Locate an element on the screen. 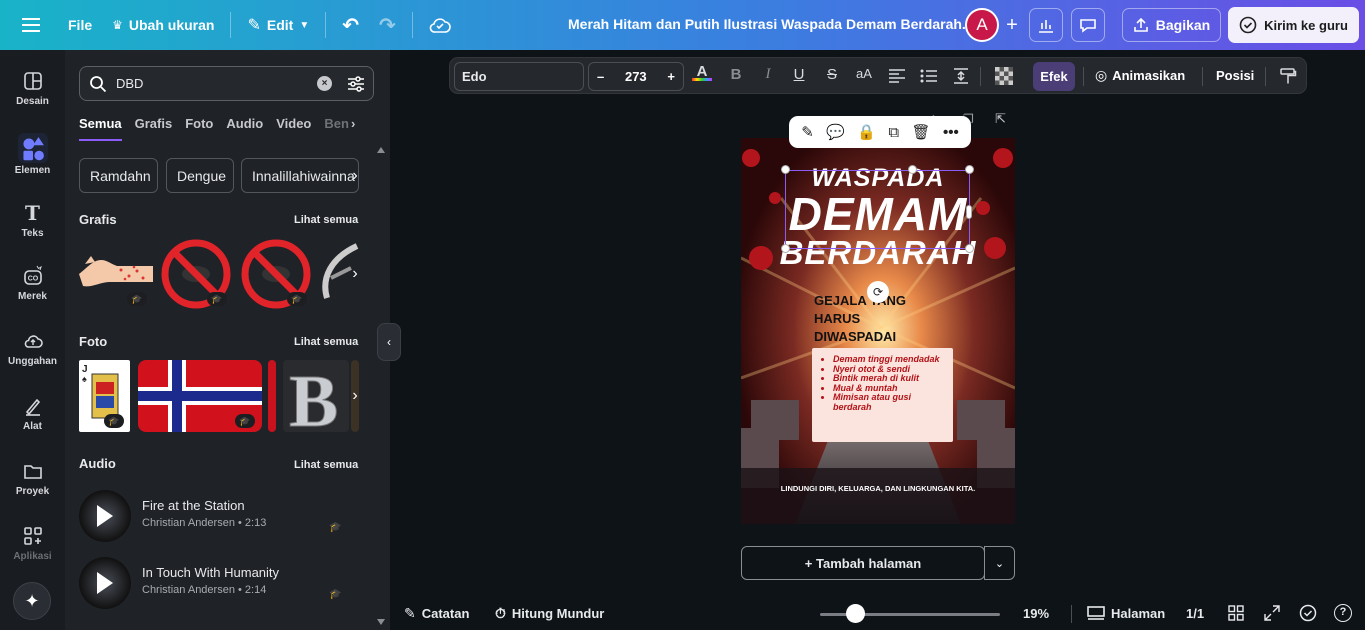 The width and height of the screenshot is (1365, 630). increase-size-button: + is located at coordinates (671, 76).